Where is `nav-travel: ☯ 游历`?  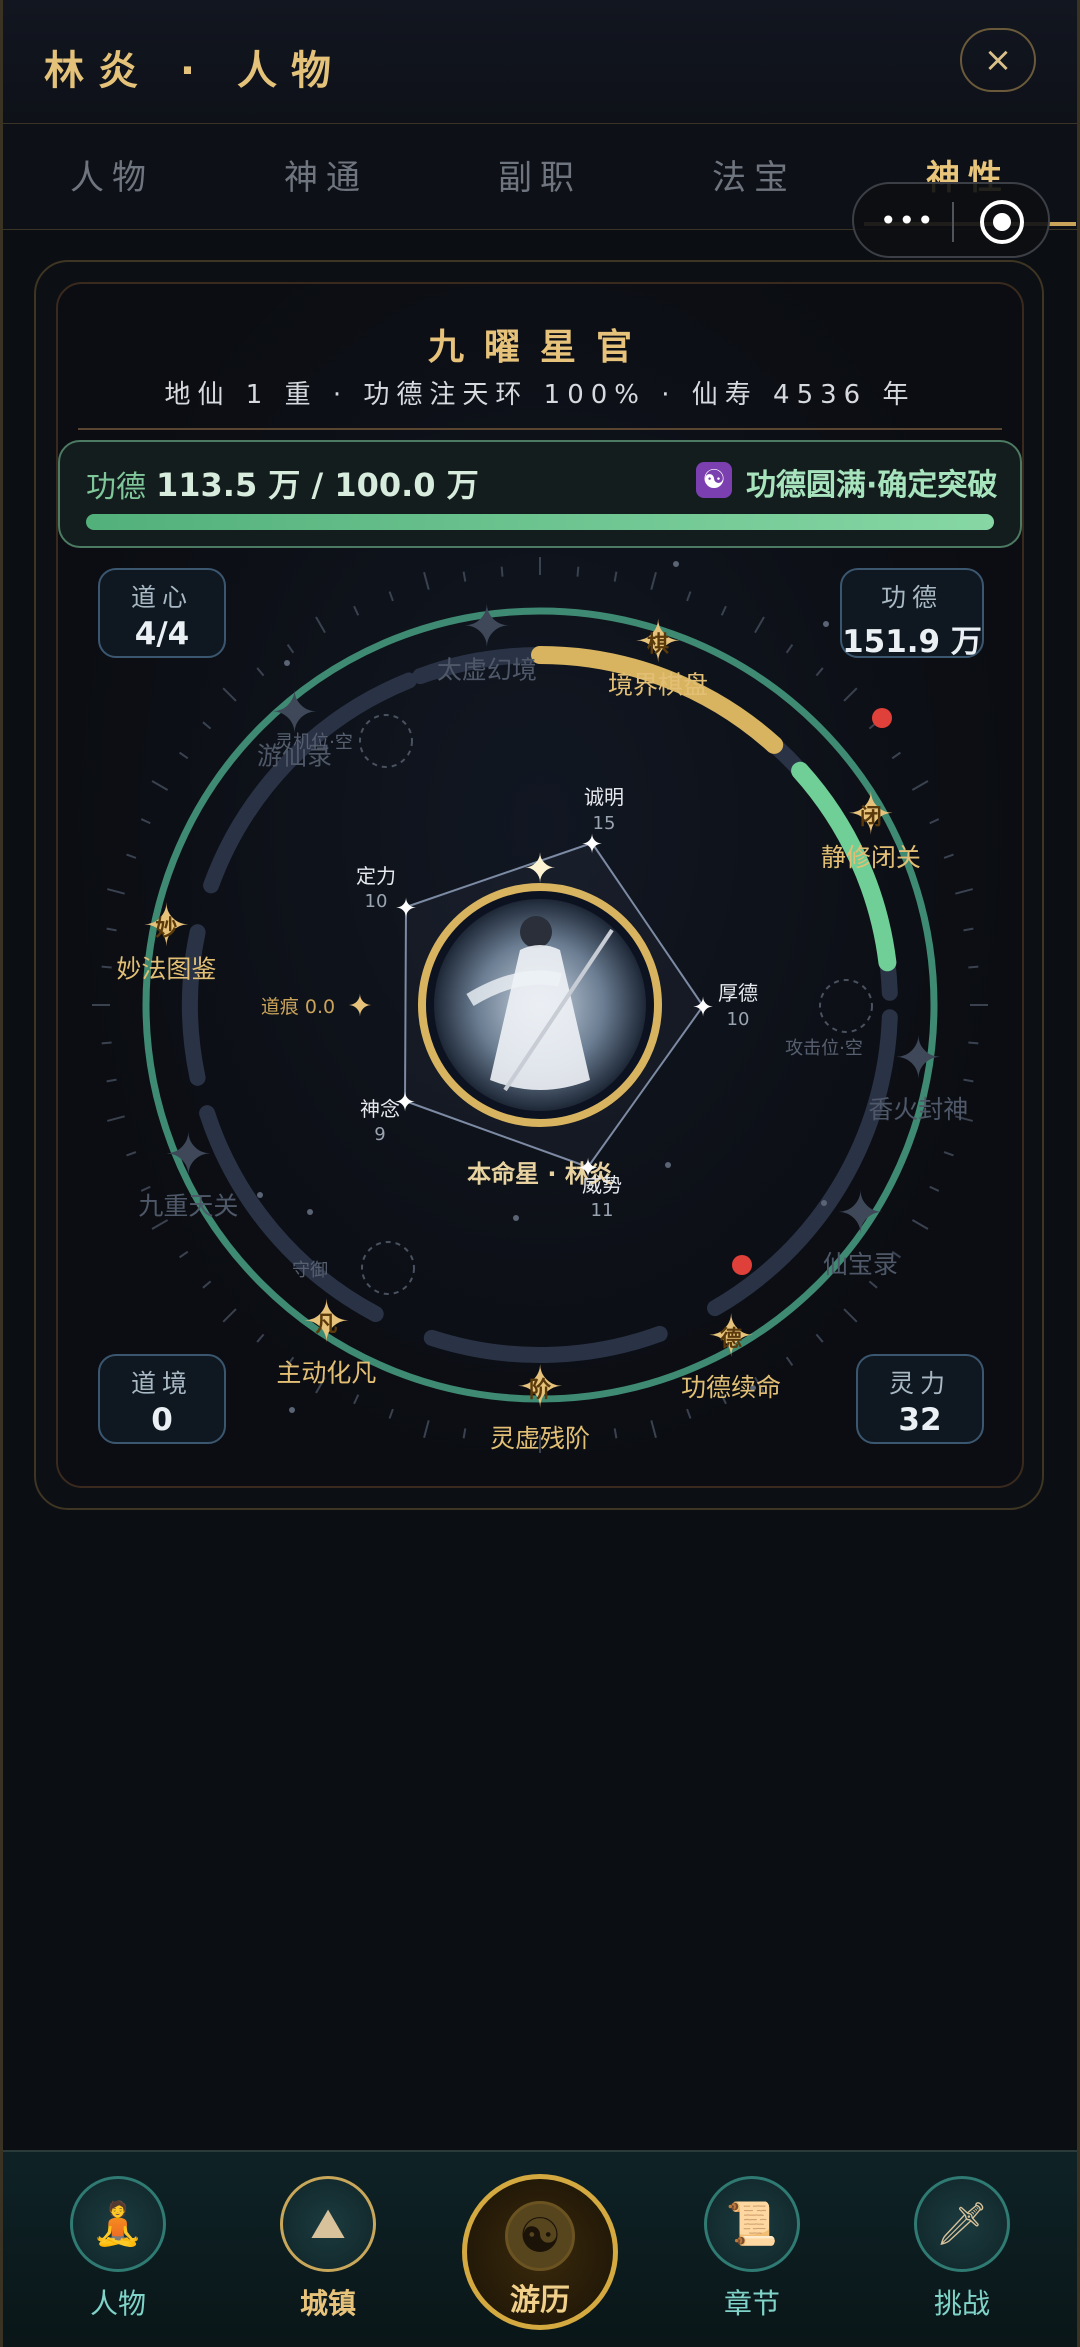
nav-travel: ☯ 游历 is located at coordinates (540, 2252).